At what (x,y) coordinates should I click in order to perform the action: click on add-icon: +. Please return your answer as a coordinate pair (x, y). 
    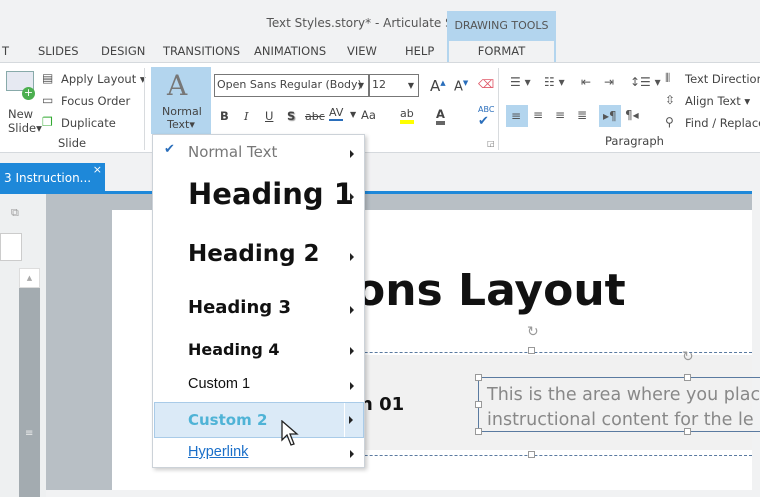
    Looking at the image, I should click on (28, 93).